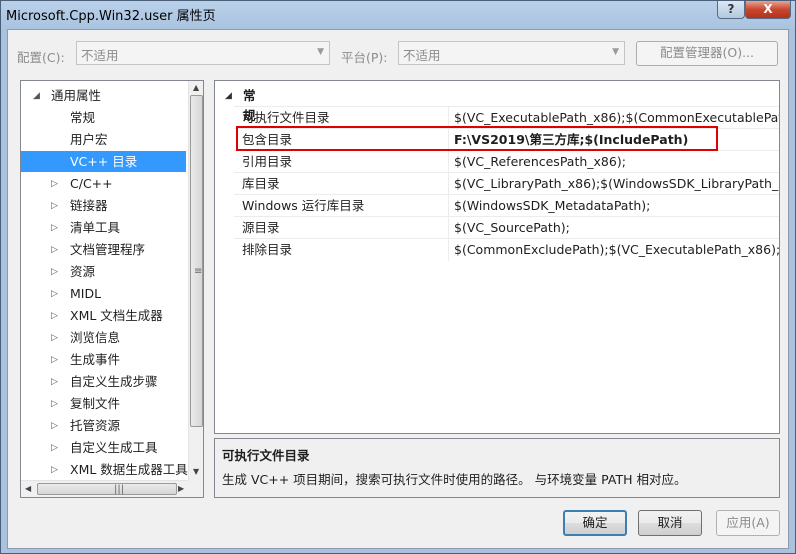 The image size is (796, 554). I want to click on tree-item: ▷ XML 数据生成器工具, so click(104, 470).